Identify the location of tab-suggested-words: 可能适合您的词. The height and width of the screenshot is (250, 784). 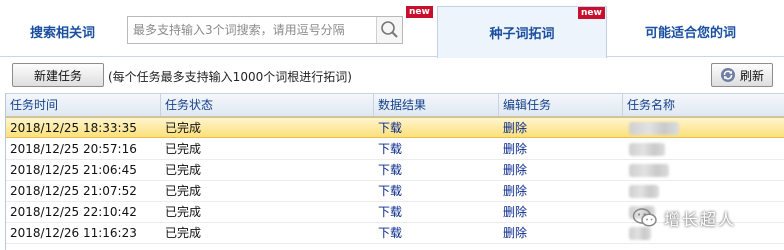
(690, 31).